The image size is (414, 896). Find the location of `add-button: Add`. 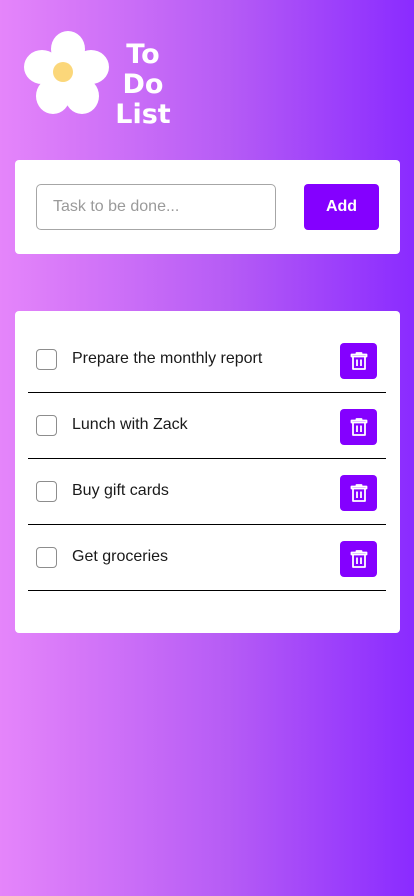

add-button: Add is located at coordinates (341, 207).